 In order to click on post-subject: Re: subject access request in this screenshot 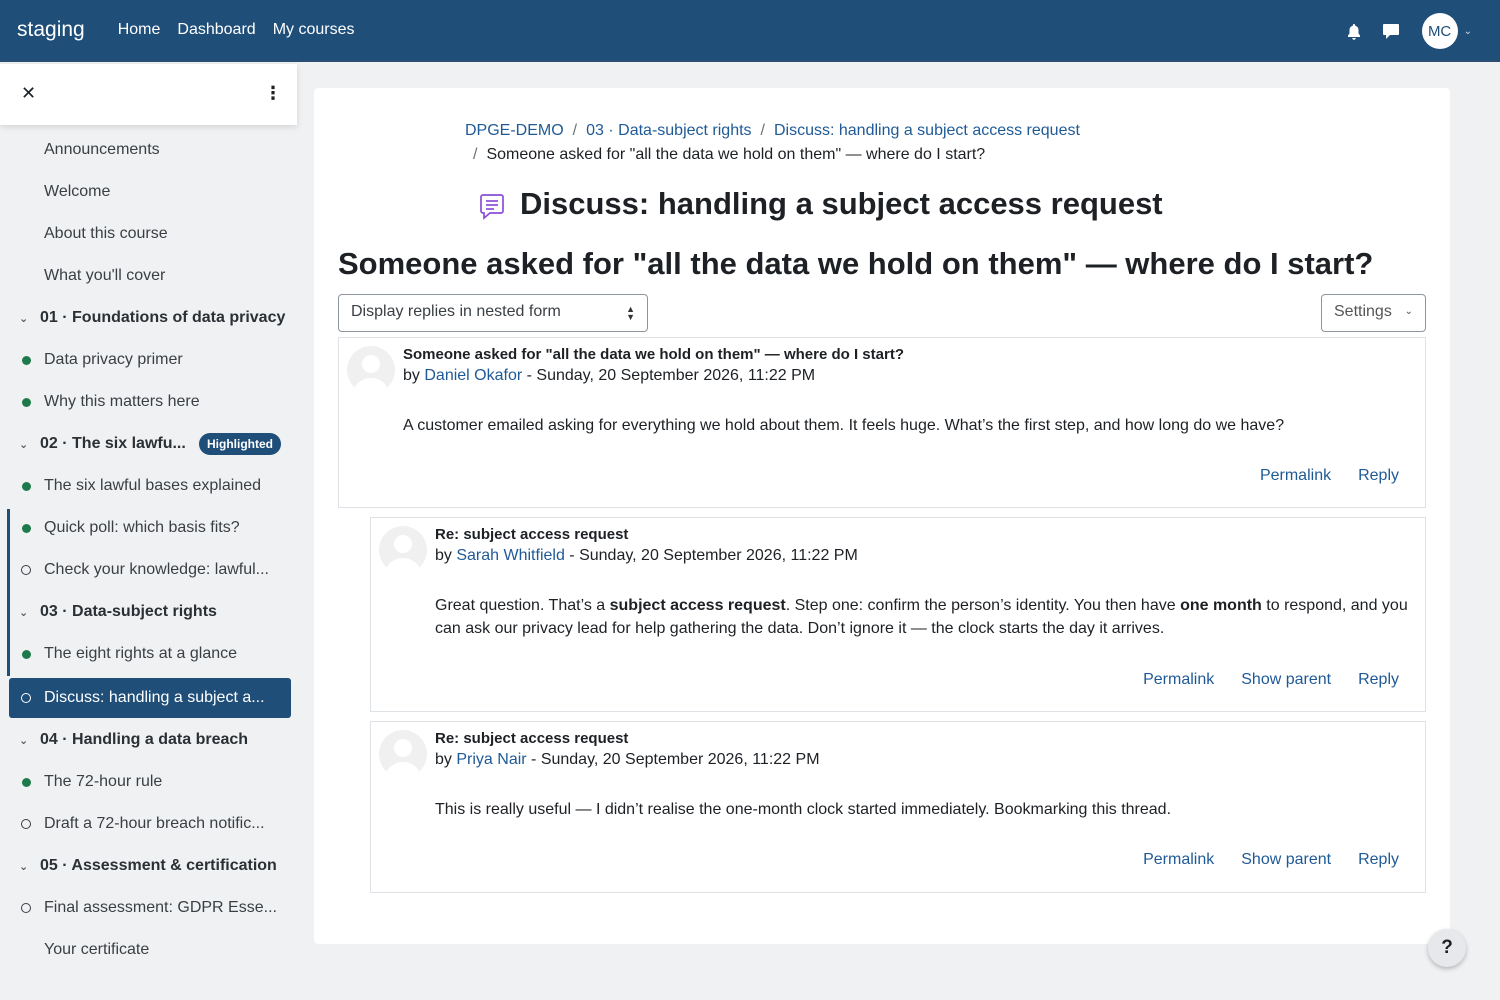, I will do `click(532, 738)`.